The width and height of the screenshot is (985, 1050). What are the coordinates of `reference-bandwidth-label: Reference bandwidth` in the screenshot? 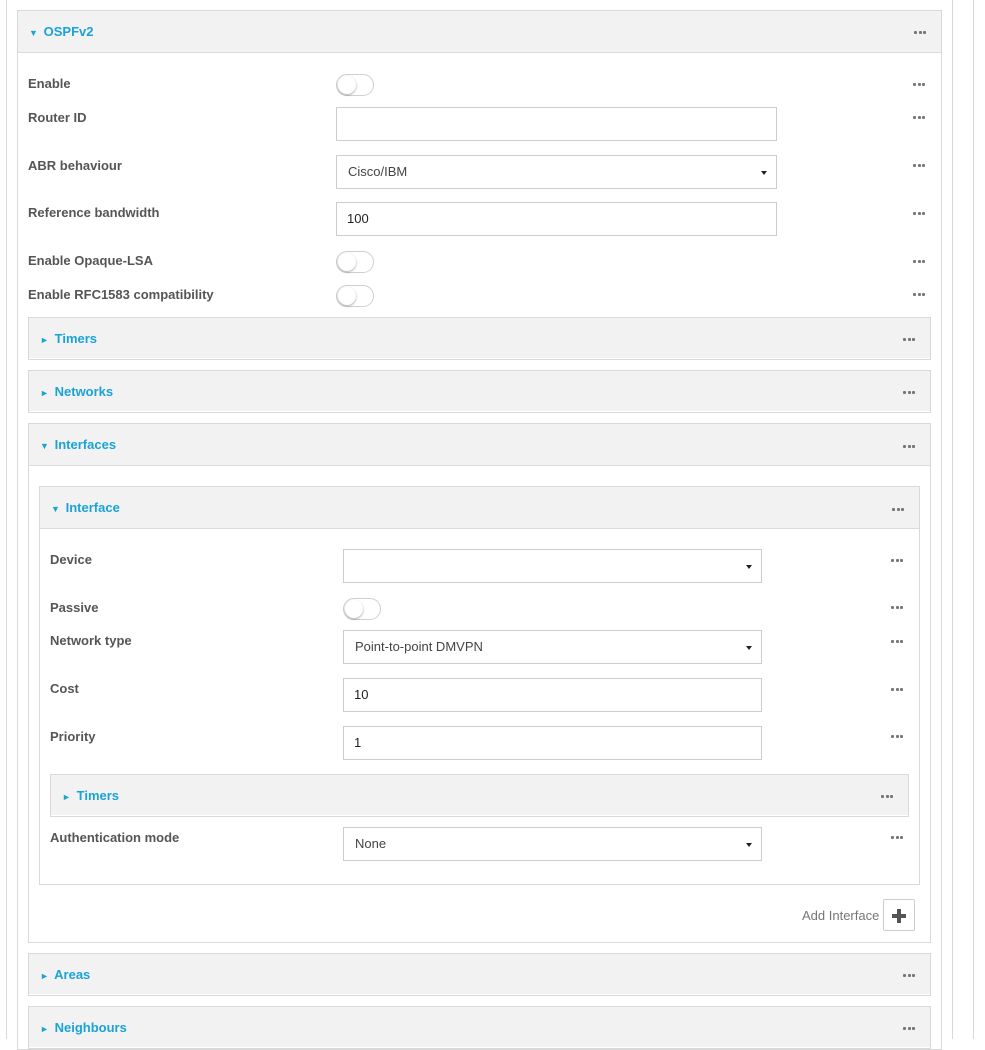 It's located at (94, 212).